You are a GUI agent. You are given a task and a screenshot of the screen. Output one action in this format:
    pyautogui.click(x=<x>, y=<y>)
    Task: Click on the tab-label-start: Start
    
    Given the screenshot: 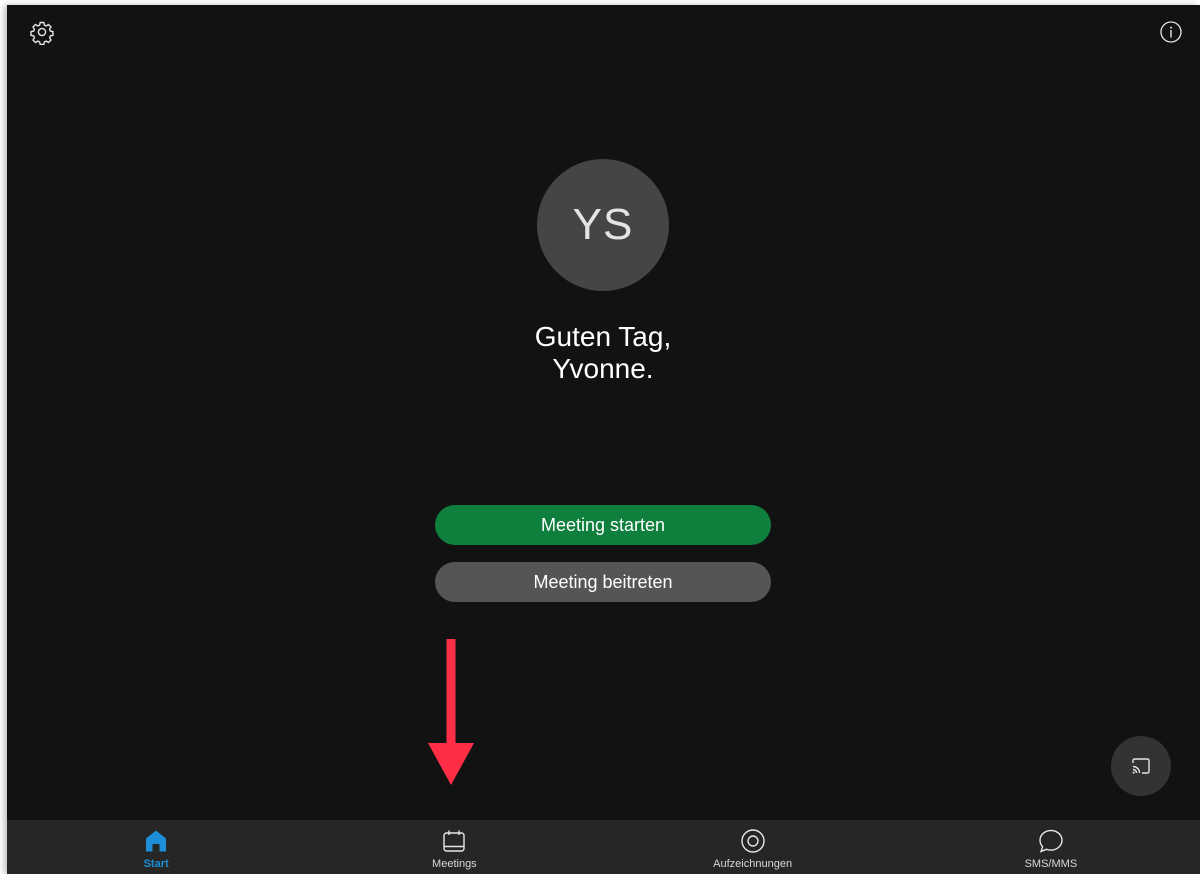 What is the action you would take?
    pyautogui.click(x=156, y=864)
    